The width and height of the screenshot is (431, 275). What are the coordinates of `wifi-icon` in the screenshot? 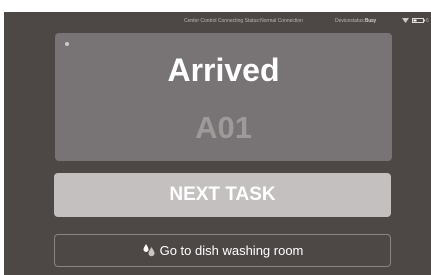 It's located at (405, 20).